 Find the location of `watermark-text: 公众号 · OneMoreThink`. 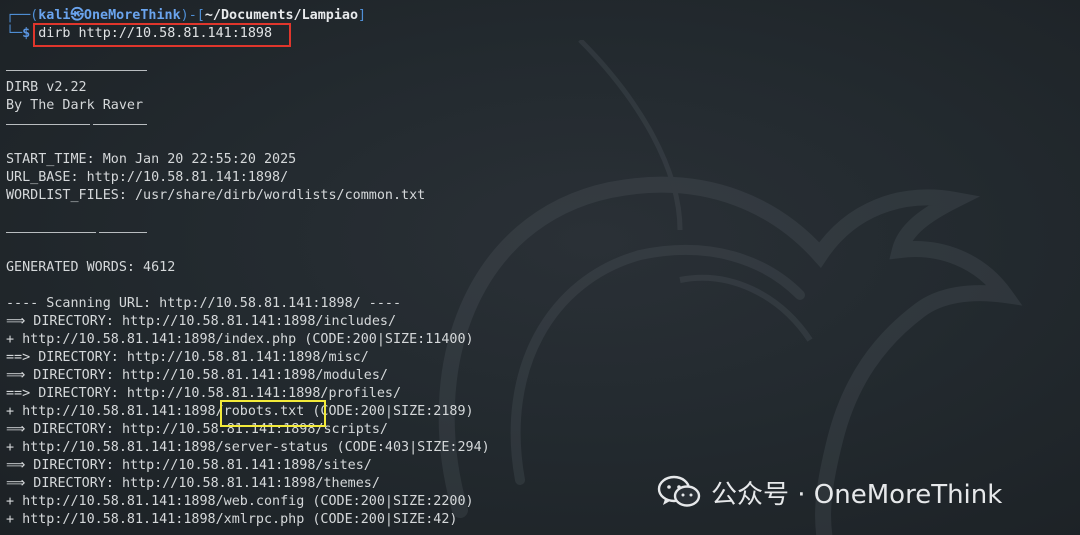

watermark-text: 公众号 · OneMoreThink is located at coordinates (857, 494).